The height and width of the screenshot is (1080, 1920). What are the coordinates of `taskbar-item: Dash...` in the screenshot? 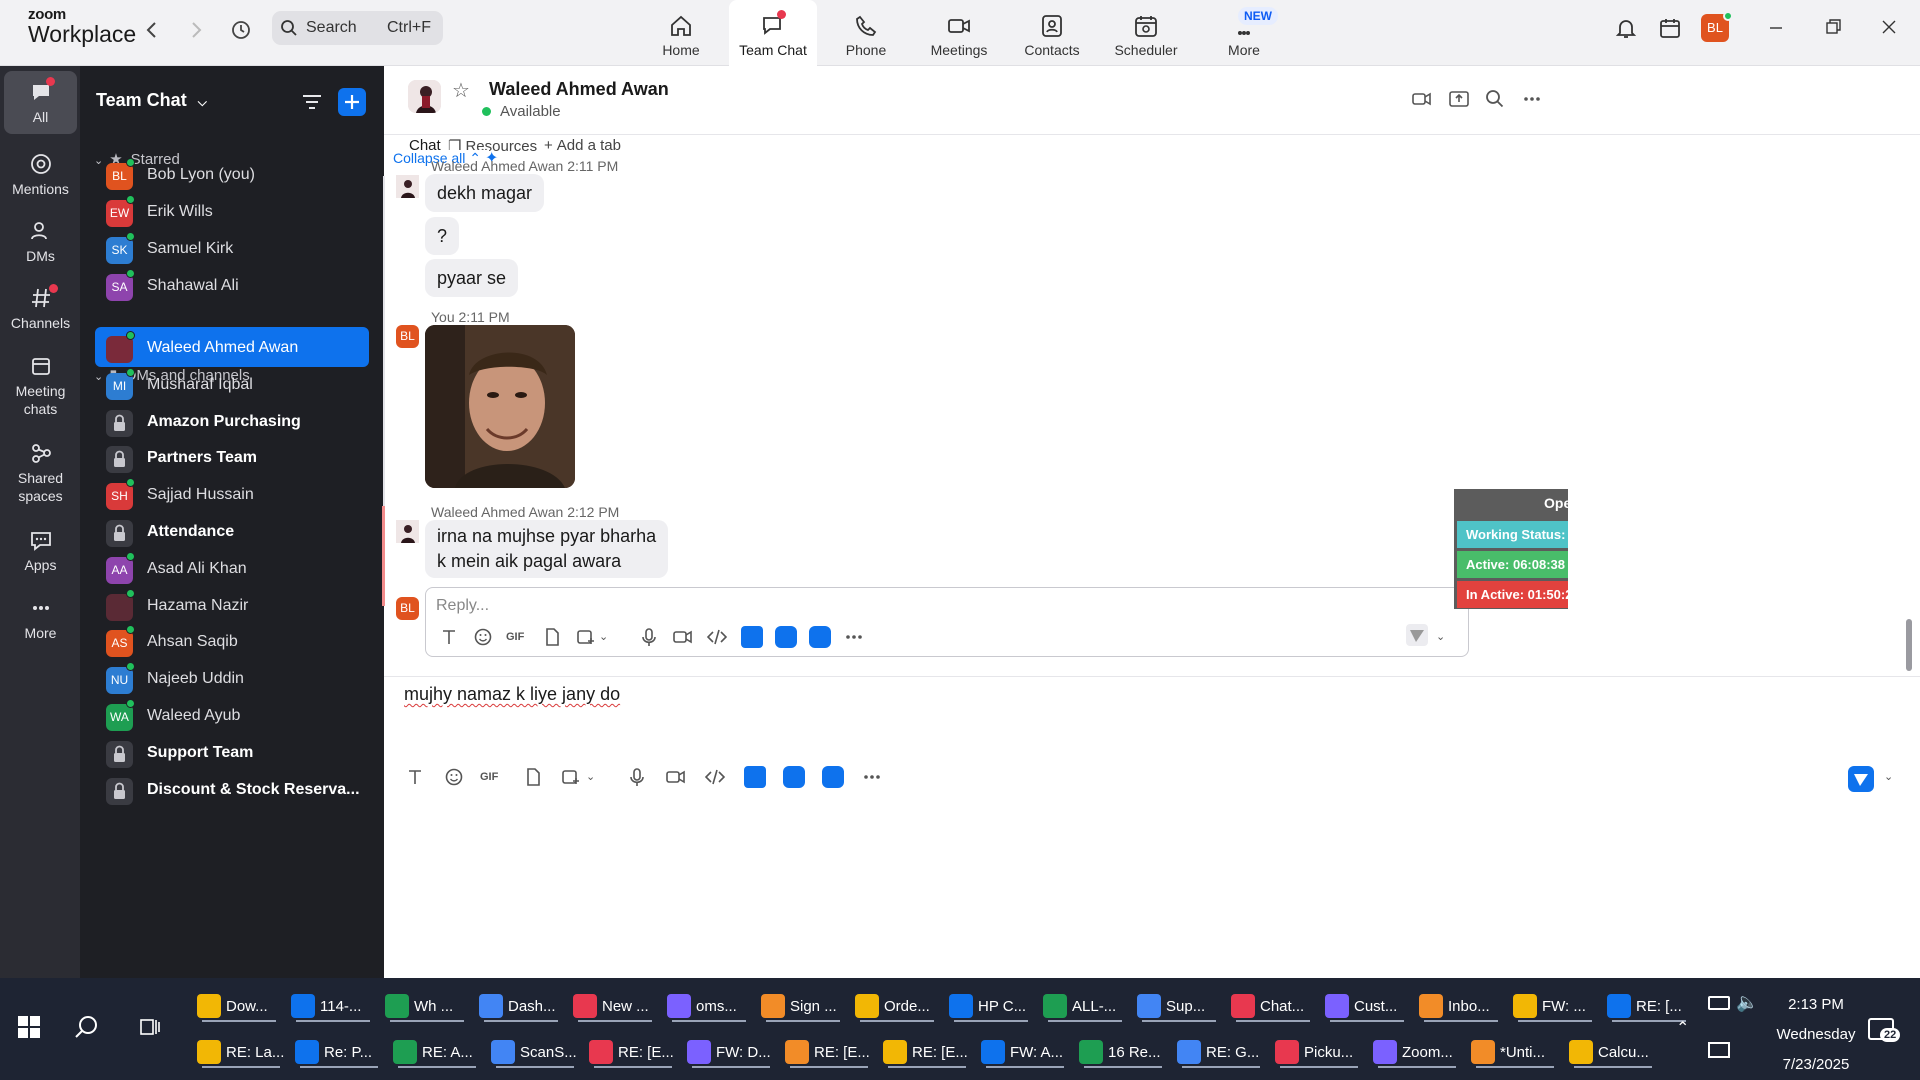 It's located at (521, 1006).